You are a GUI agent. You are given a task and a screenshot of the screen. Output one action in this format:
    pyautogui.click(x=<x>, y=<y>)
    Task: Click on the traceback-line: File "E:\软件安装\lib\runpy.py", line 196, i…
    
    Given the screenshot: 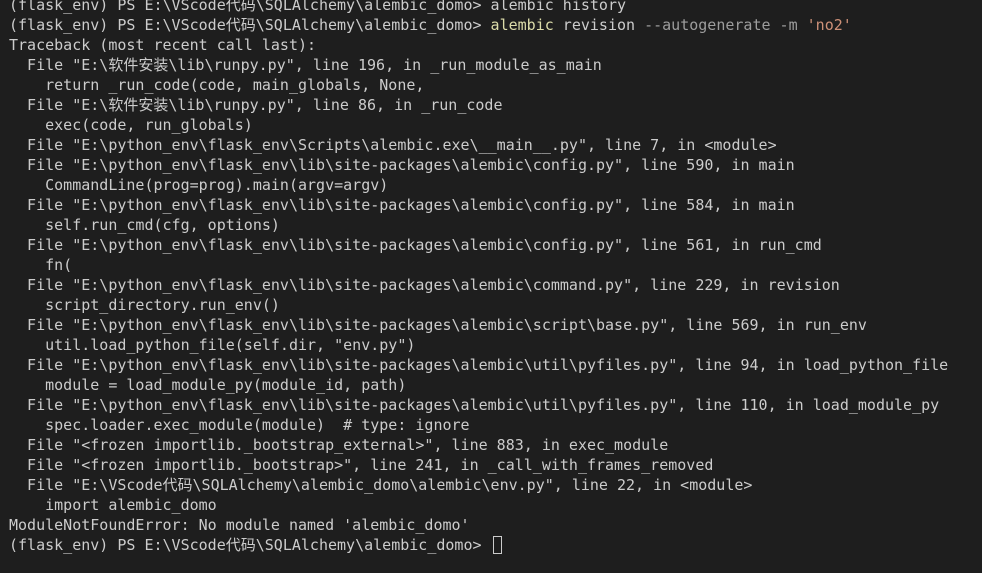 What is the action you would take?
    pyautogui.click(x=305, y=65)
    